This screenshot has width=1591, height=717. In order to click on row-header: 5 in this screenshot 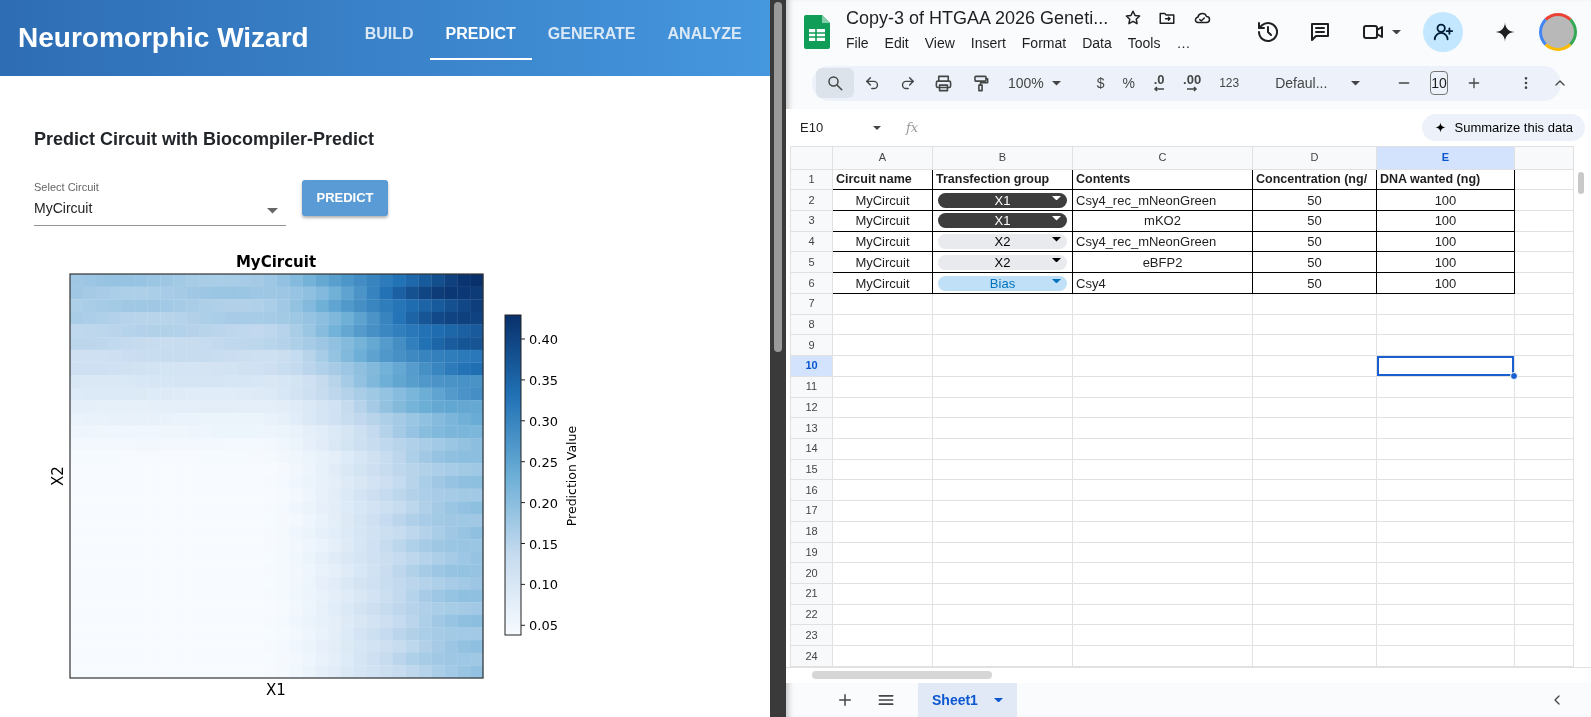, I will do `click(811, 262)`.